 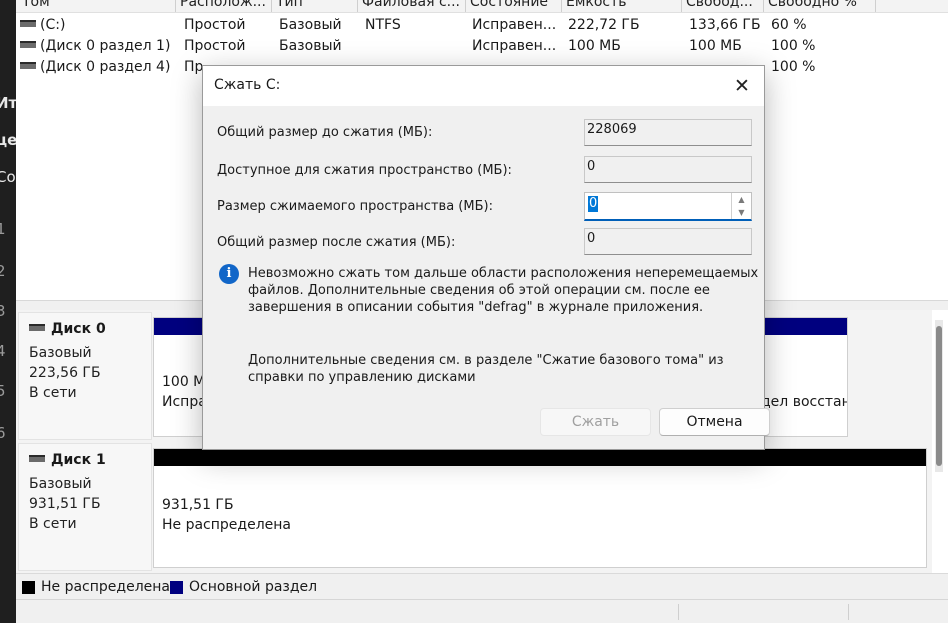 What do you see at coordinates (65, 373) in the screenshot?
I see `disk-0-size: 223,56 ГБ` at bounding box center [65, 373].